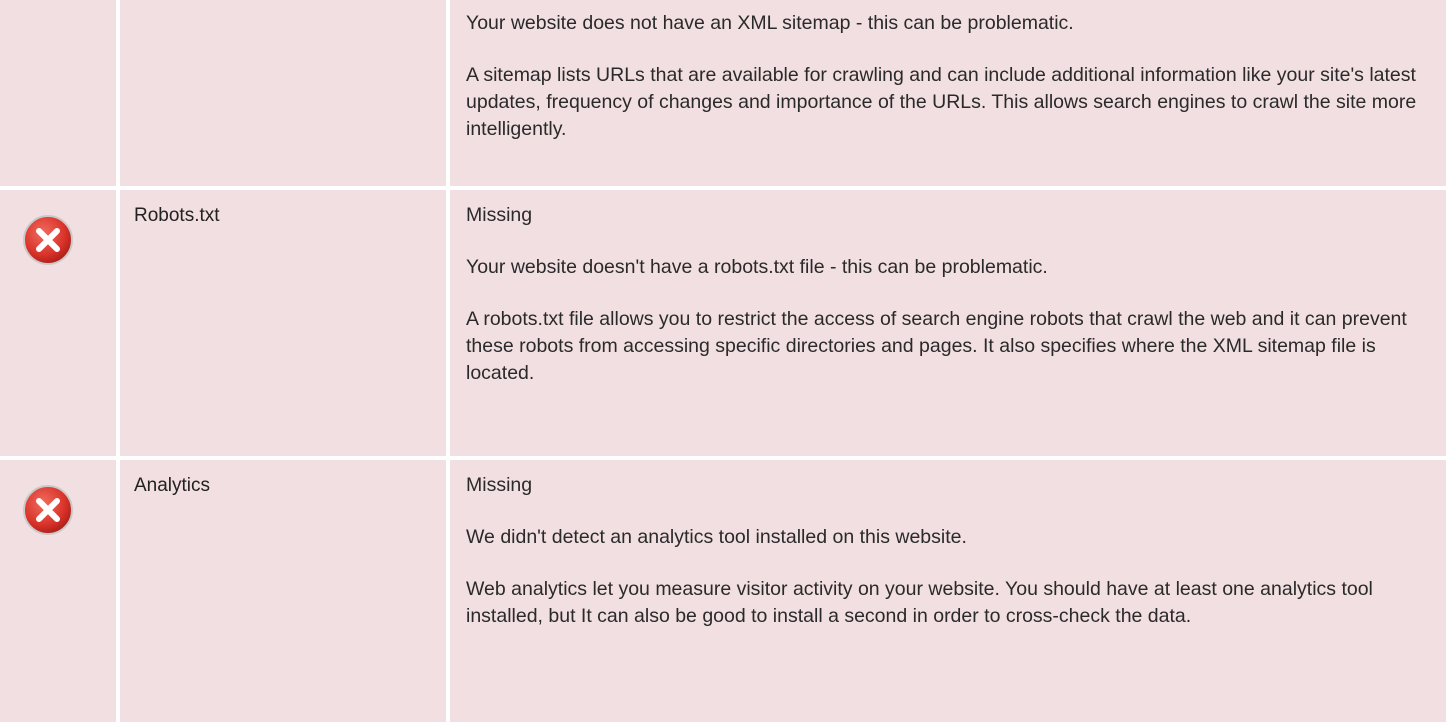 The width and height of the screenshot is (1446, 722). What do you see at coordinates (177, 215) in the screenshot?
I see `check-name: Robots.txt` at bounding box center [177, 215].